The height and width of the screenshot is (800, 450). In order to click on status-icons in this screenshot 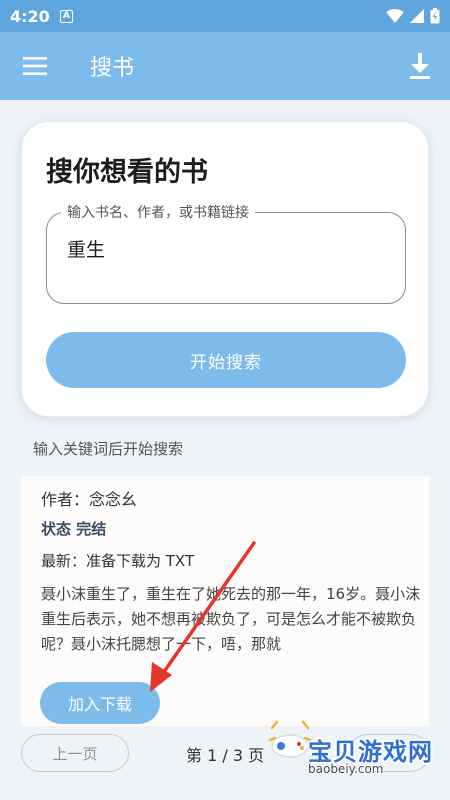, I will do `click(413, 16)`.